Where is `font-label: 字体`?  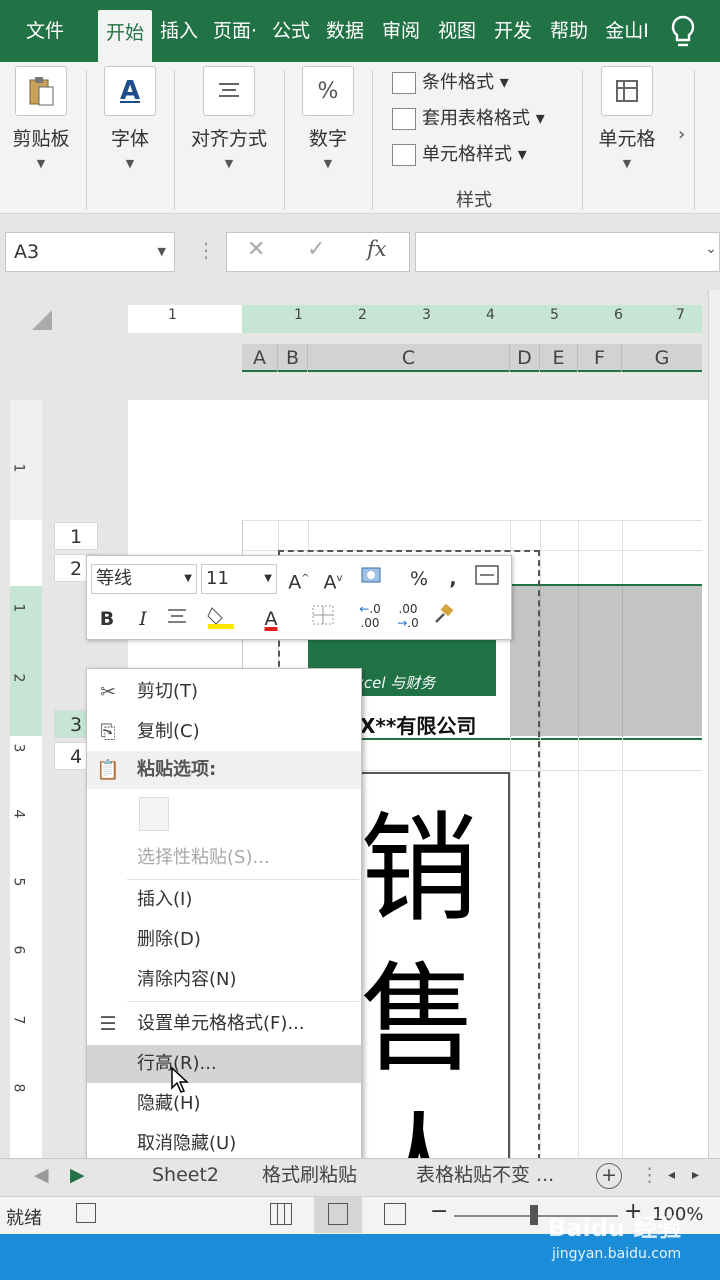
font-label: 字体 is located at coordinates (129, 139).